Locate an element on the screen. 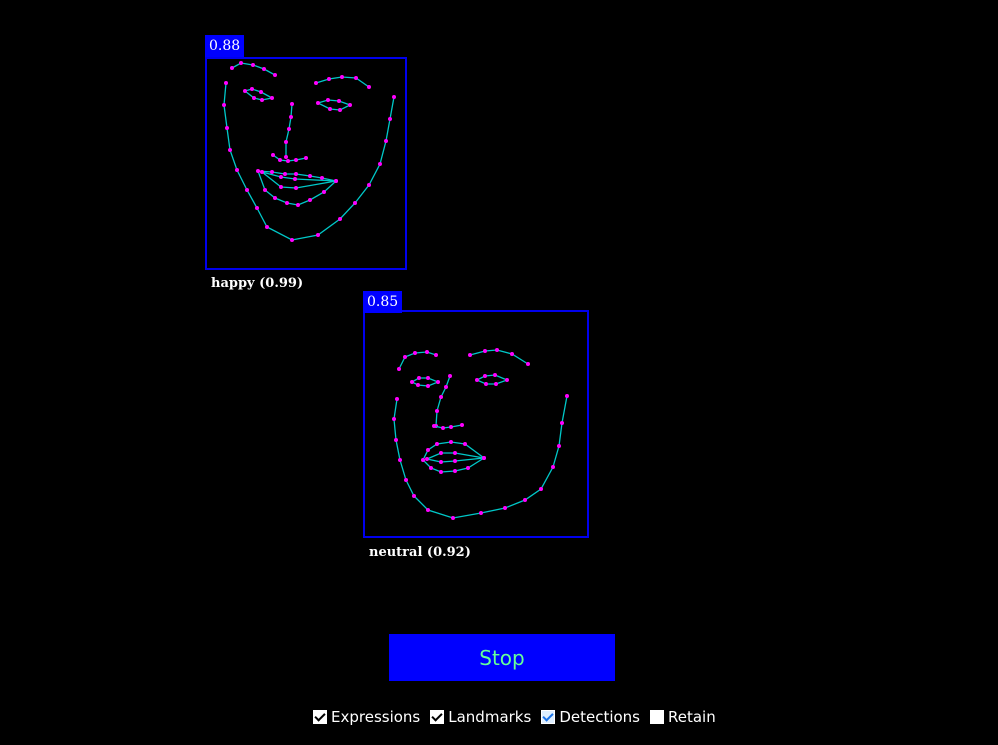 This screenshot has width=998, height=745. face-score-2: 0.85 is located at coordinates (383, 302).